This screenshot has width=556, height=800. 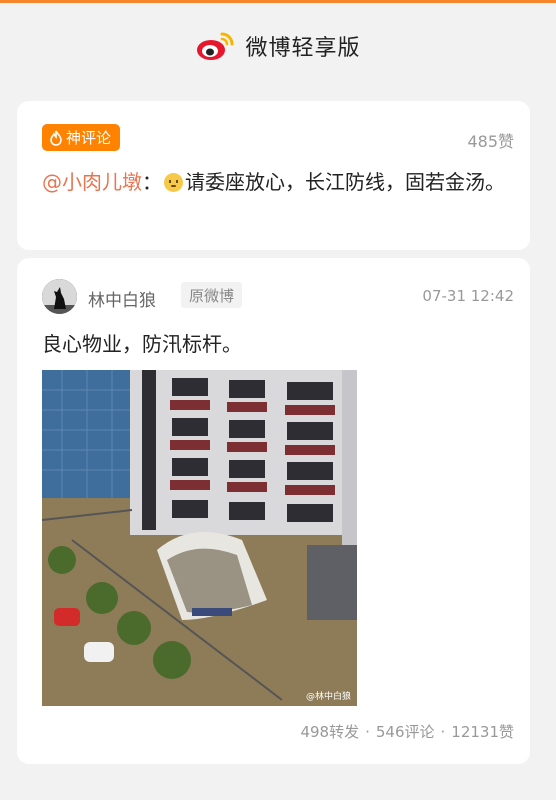 I want to click on hot-comment-badge: 神评论, so click(x=81, y=137).